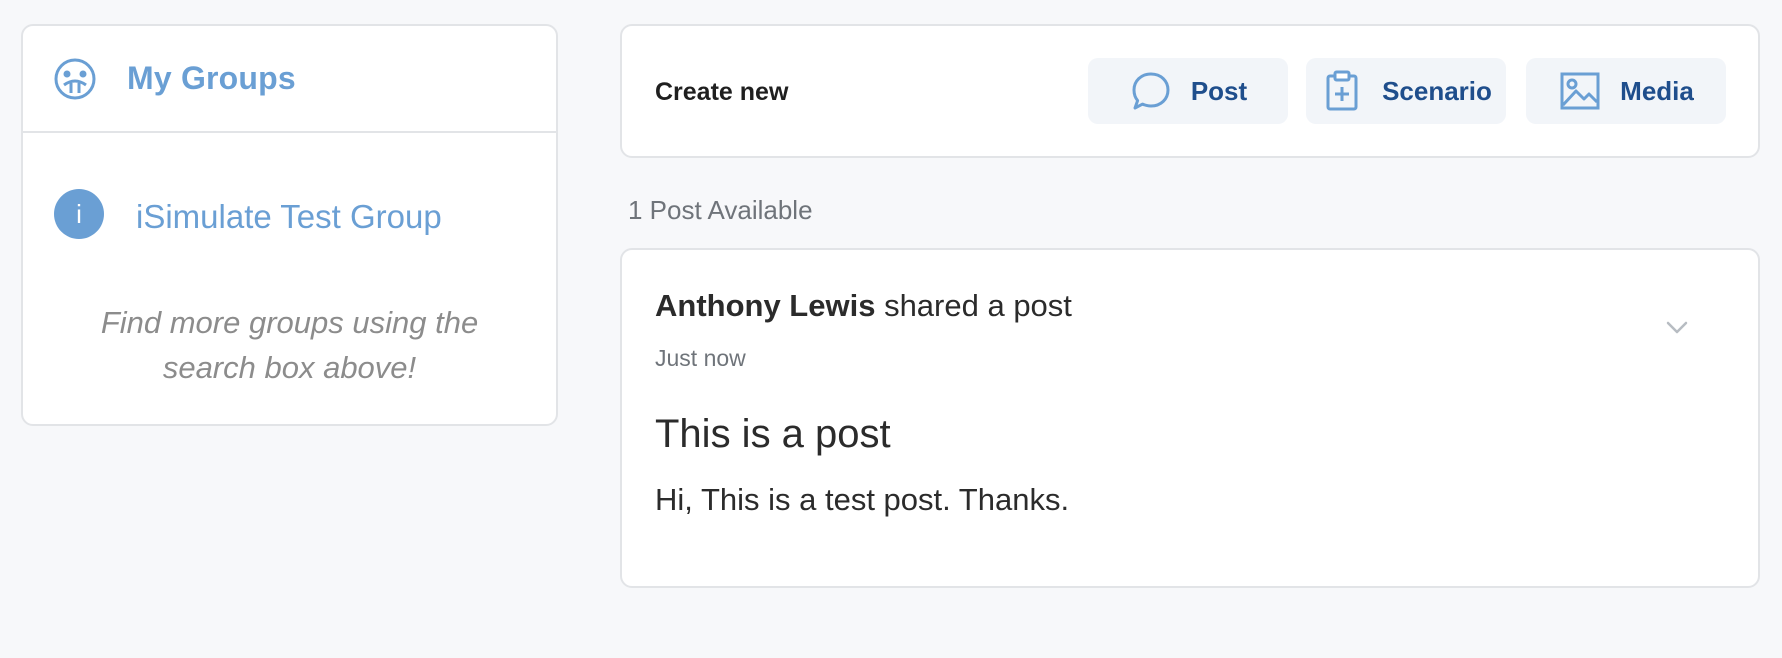 The height and width of the screenshot is (658, 1782). What do you see at coordinates (75, 79) in the screenshot?
I see `groups-icon` at bounding box center [75, 79].